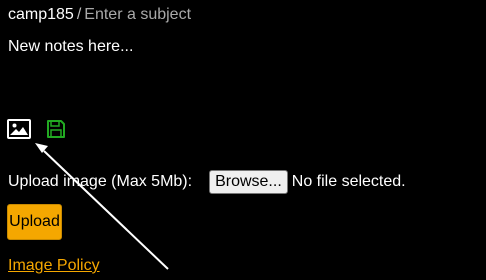 The image size is (486, 280). I want to click on subject-input, so click(204, 15).